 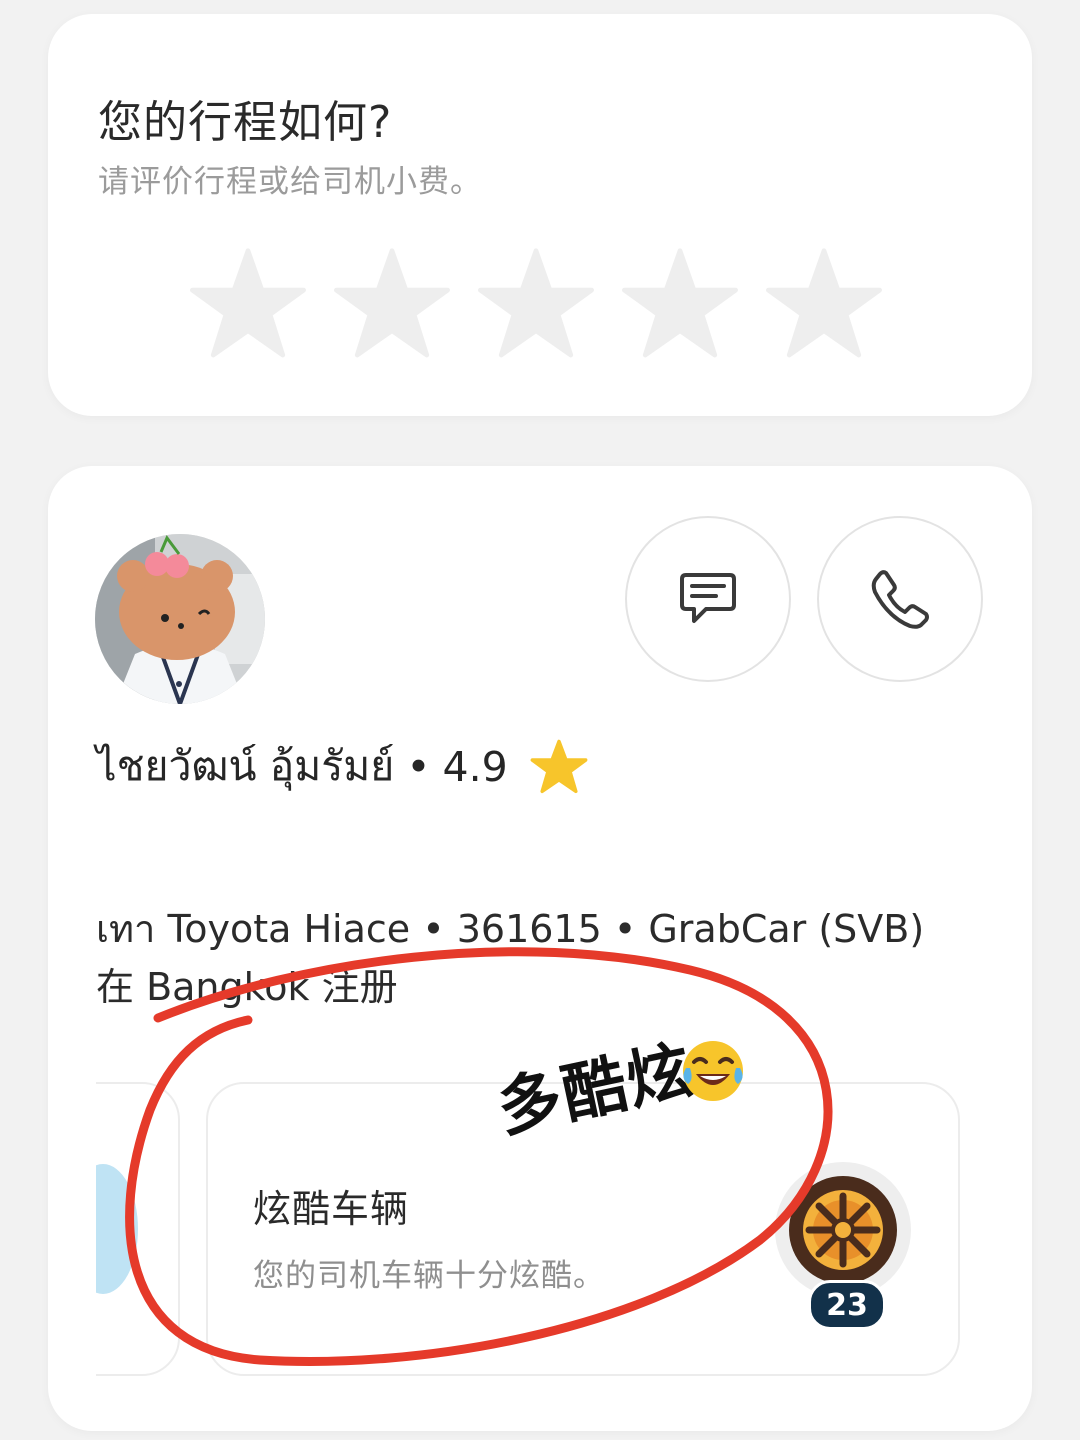 I want to click on phone-icon, so click(x=900, y=599).